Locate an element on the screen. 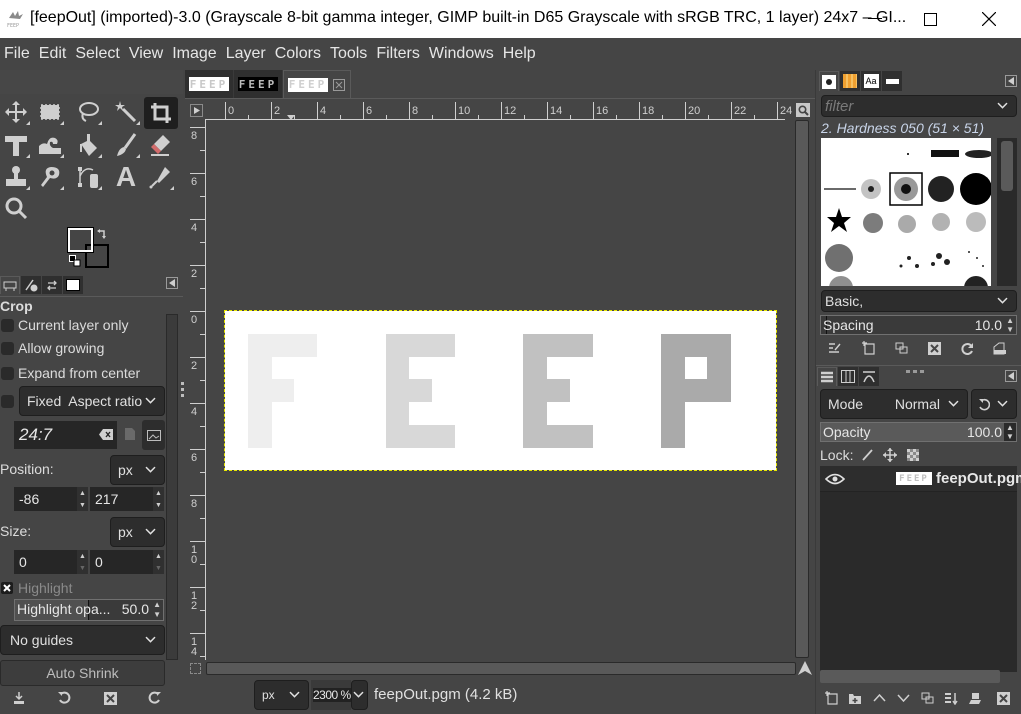 Image resolution: width=1021 pixels, height=714 pixels. duplicate-brush-button is located at coordinates (901, 348).